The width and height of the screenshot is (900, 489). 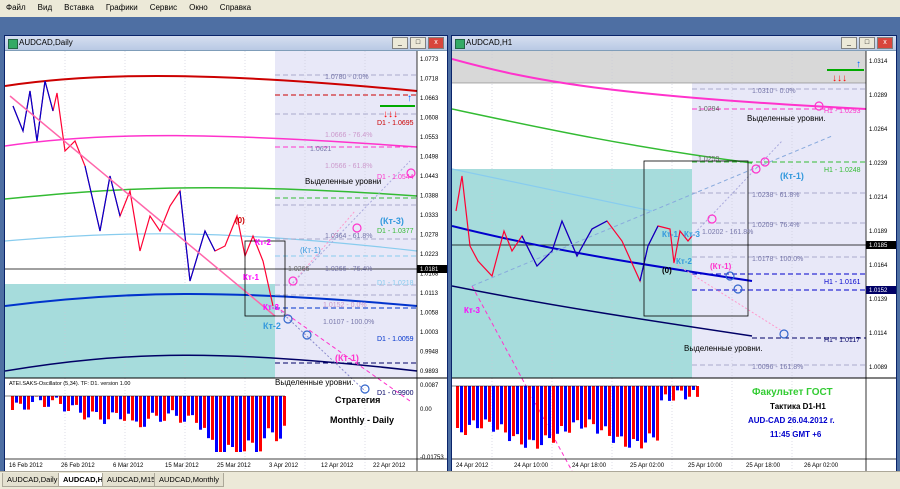 I want to click on tab-audcad-m15: AUDCAD,M15, so click(x=131, y=480).